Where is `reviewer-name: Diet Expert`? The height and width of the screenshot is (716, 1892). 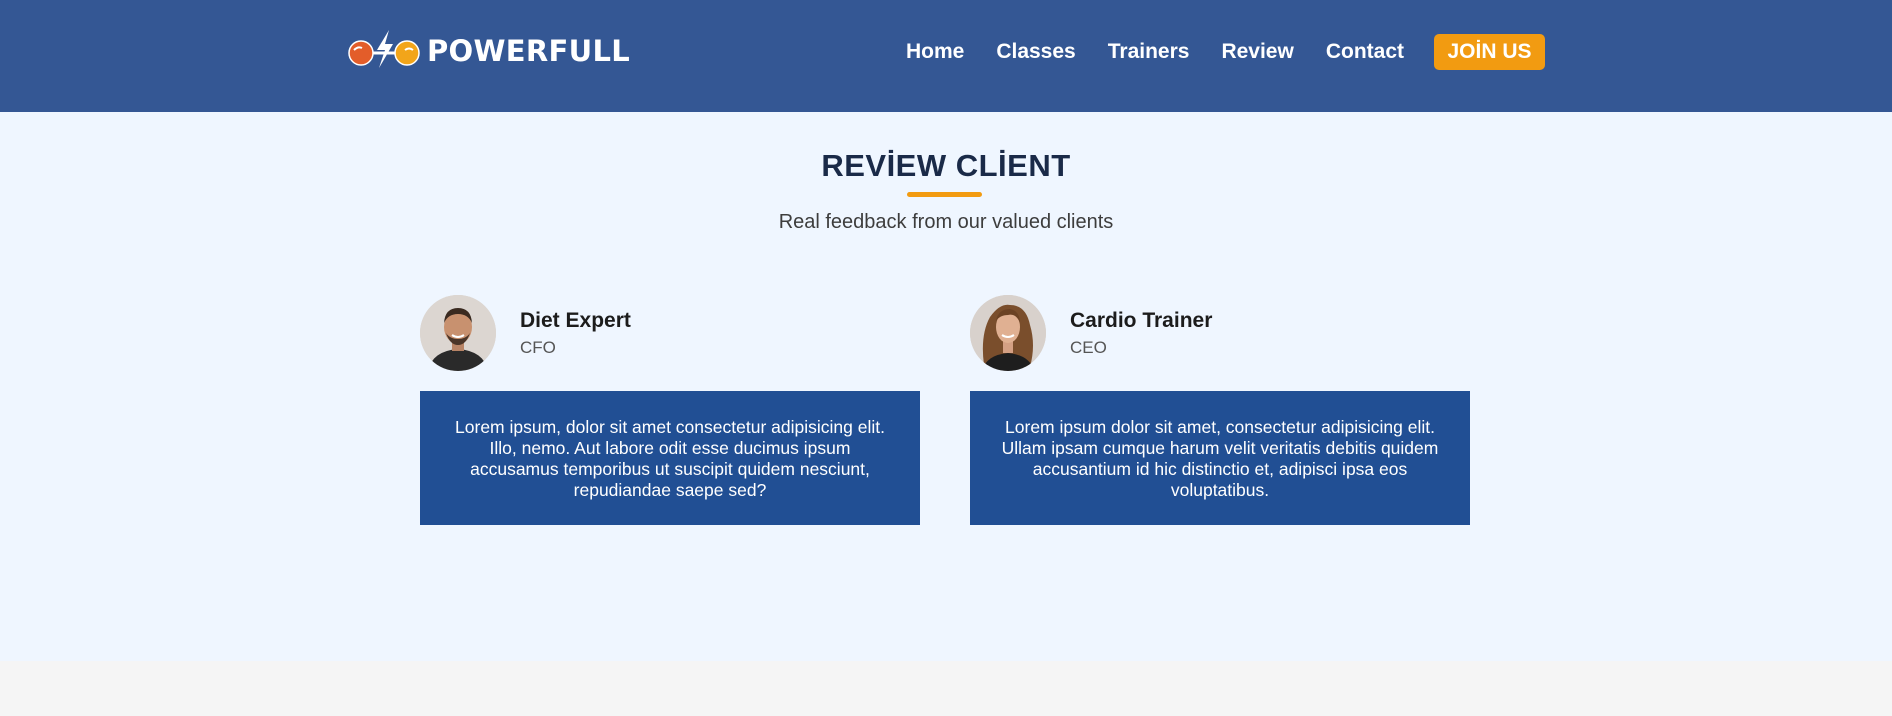
reviewer-name: Diet Expert is located at coordinates (575, 320).